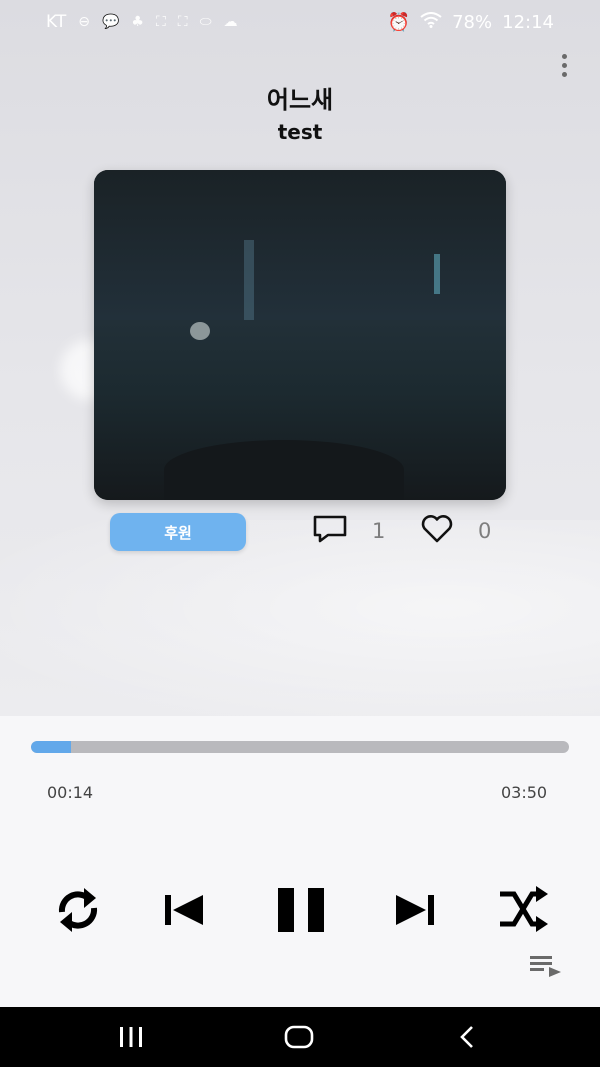 Image resolution: width=600 pixels, height=1067 pixels. I want to click on back-button, so click(467, 1037).